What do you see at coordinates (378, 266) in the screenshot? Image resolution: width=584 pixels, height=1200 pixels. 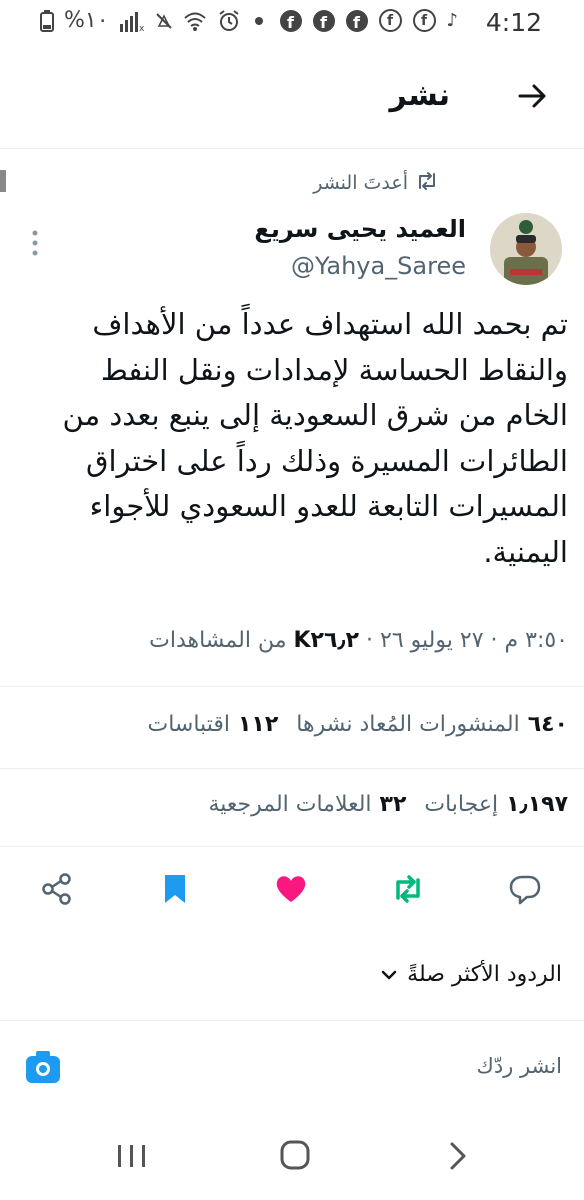 I see `author-handle: @Yahya_Saree` at bounding box center [378, 266].